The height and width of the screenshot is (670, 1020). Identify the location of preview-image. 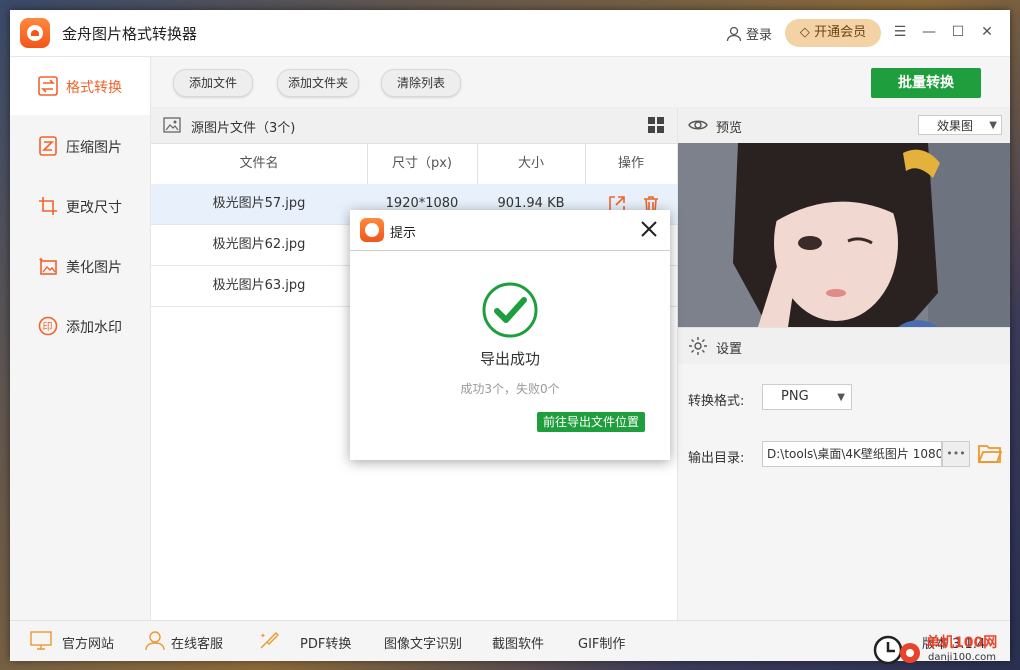
(844, 235).